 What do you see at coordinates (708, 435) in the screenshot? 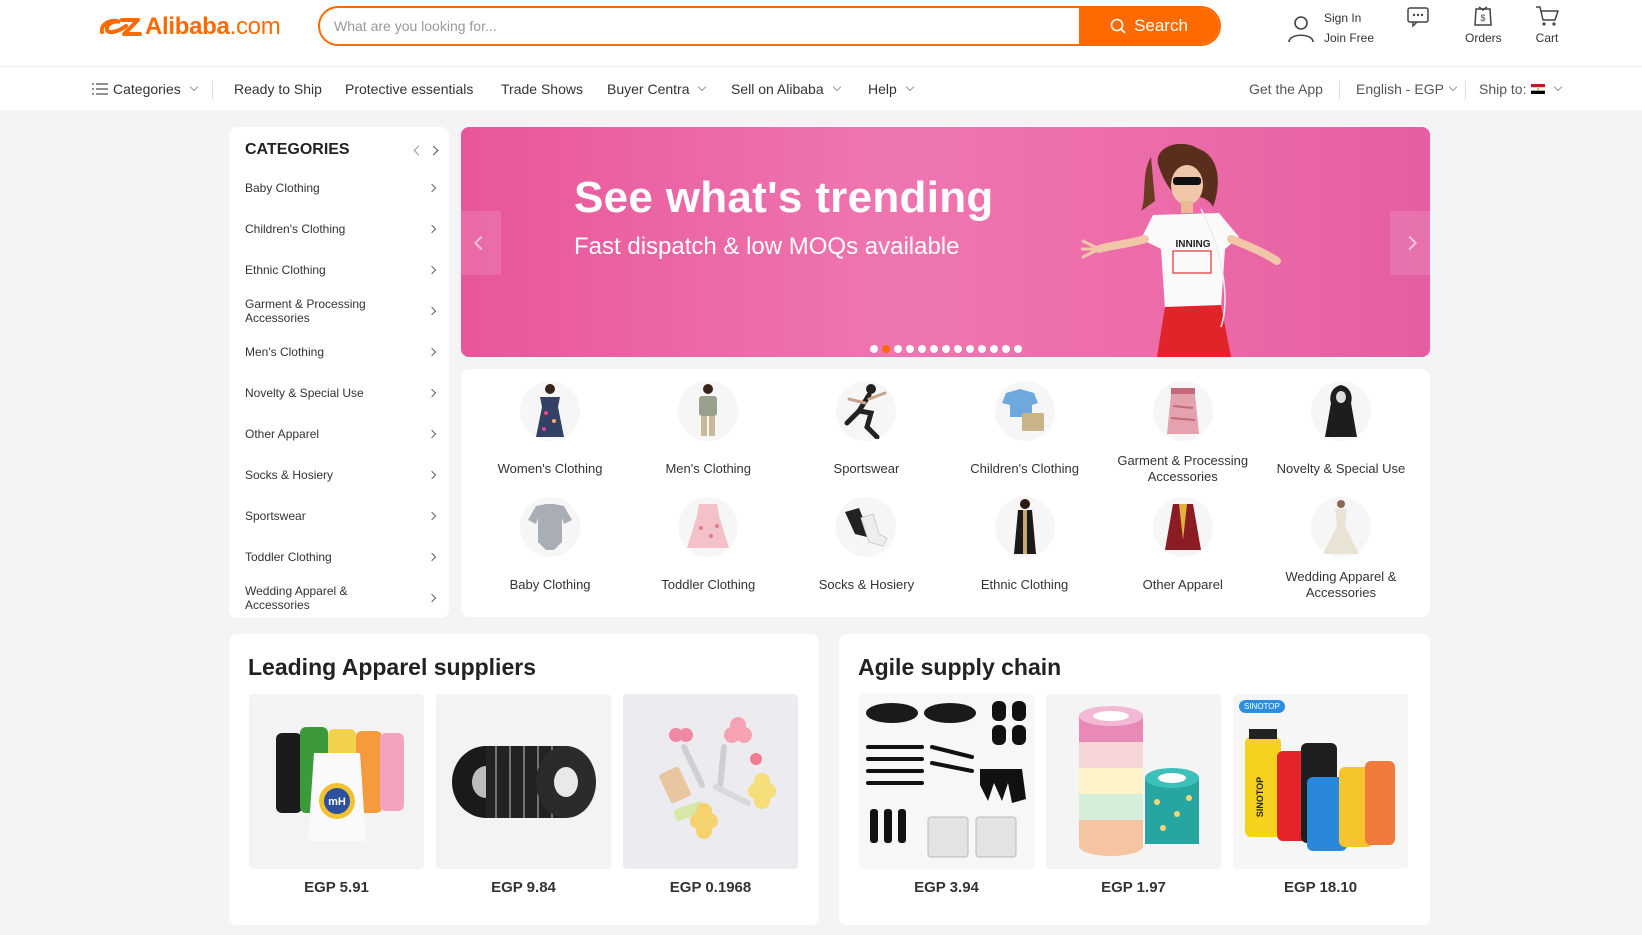
I see `category-mens-clothing: Men's Clothing` at bounding box center [708, 435].